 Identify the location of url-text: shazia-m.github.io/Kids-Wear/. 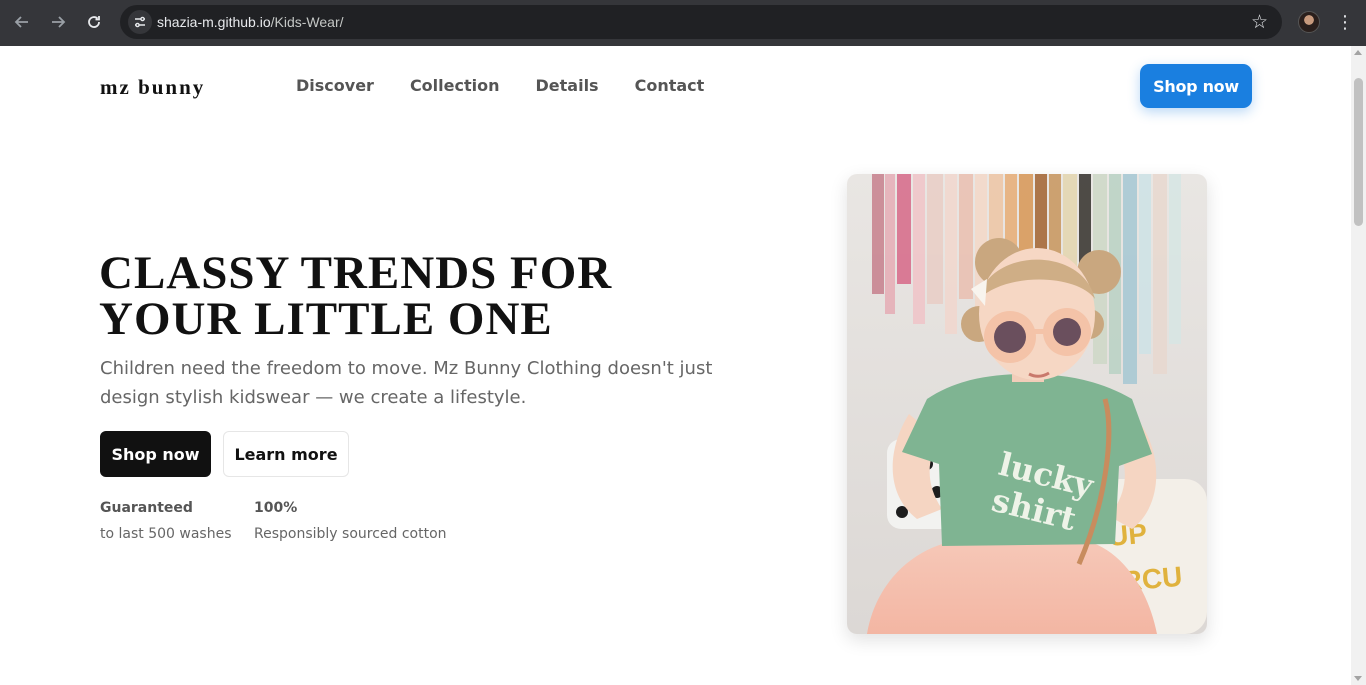
(250, 22).